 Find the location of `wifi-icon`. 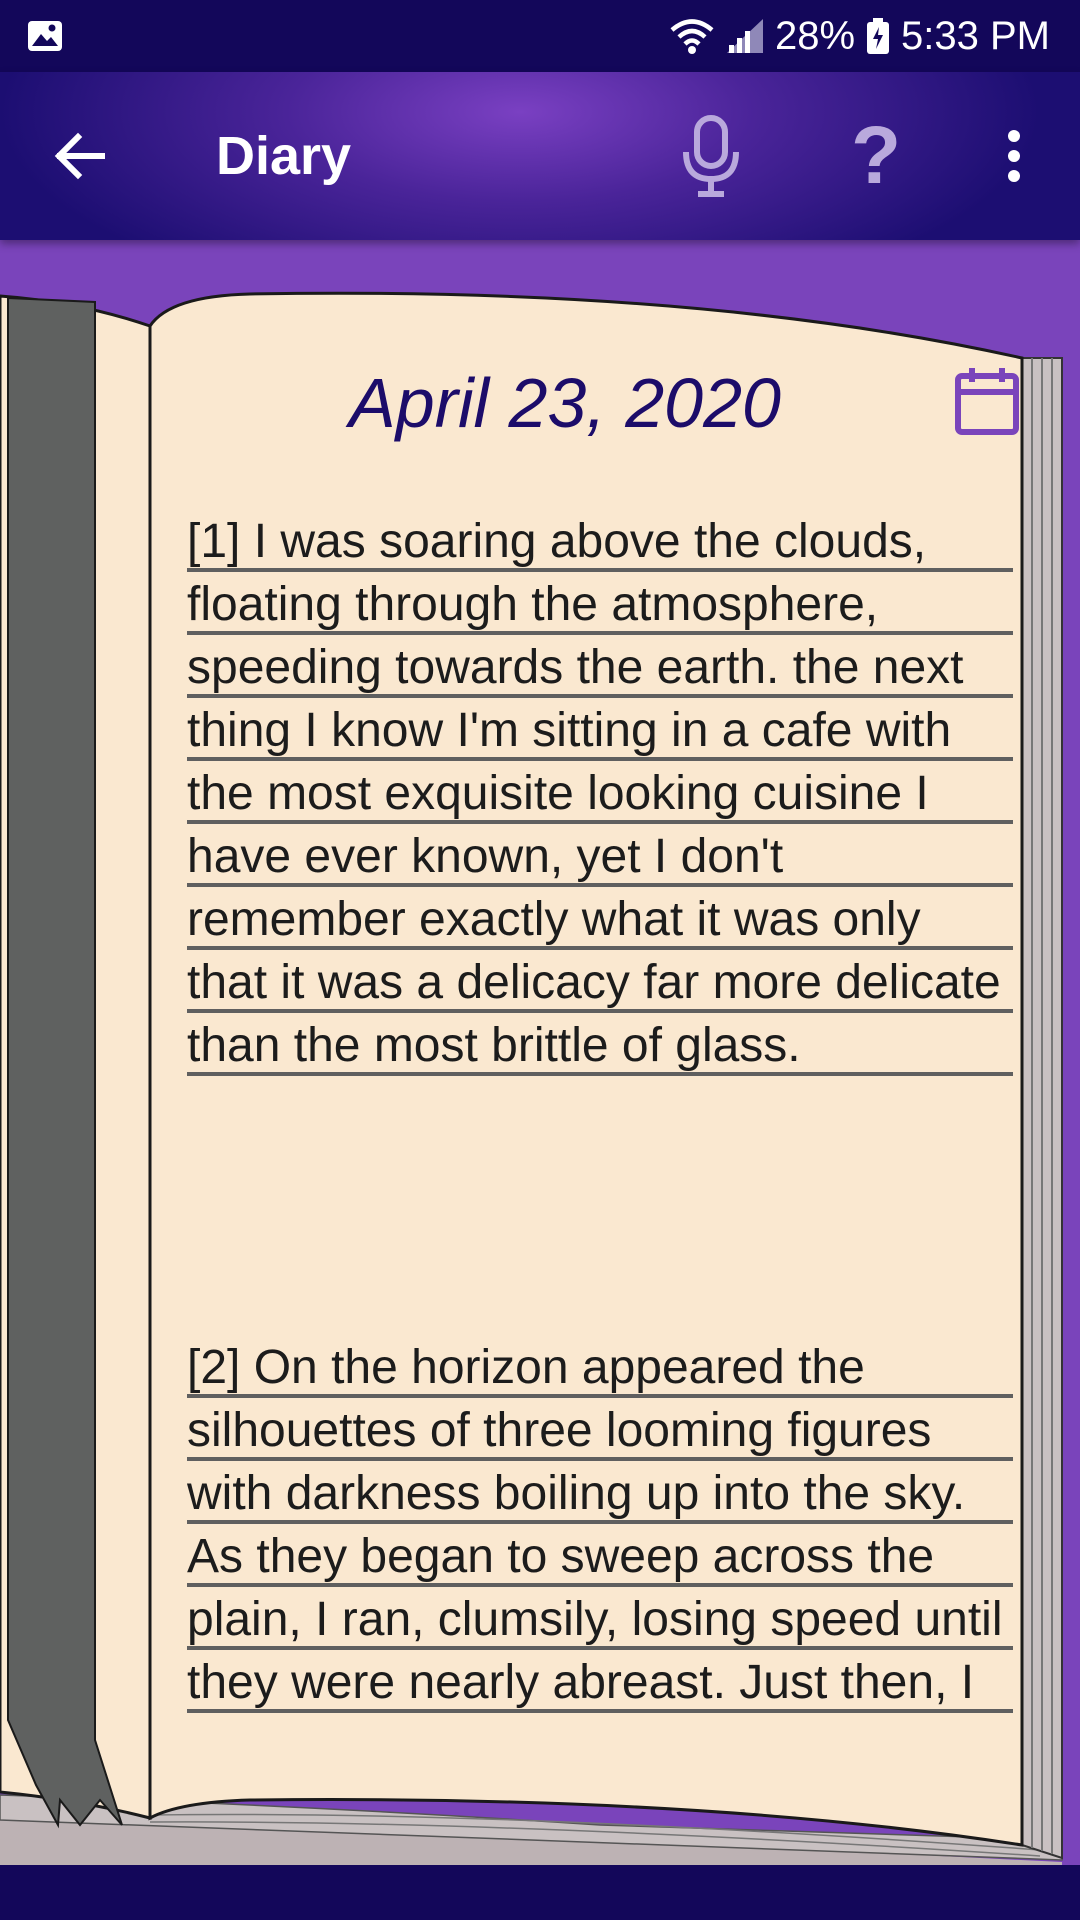

wifi-icon is located at coordinates (692, 36).